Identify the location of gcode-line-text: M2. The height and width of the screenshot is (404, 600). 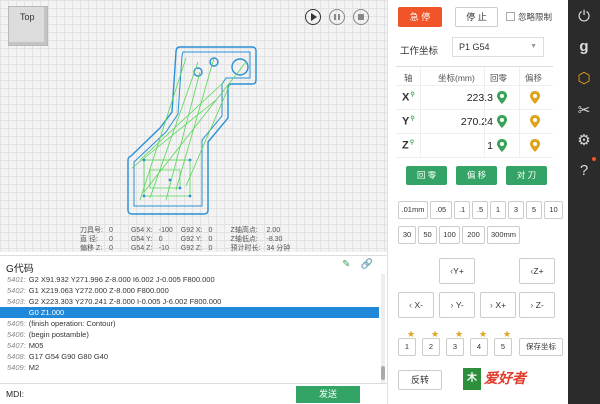
(34, 367).